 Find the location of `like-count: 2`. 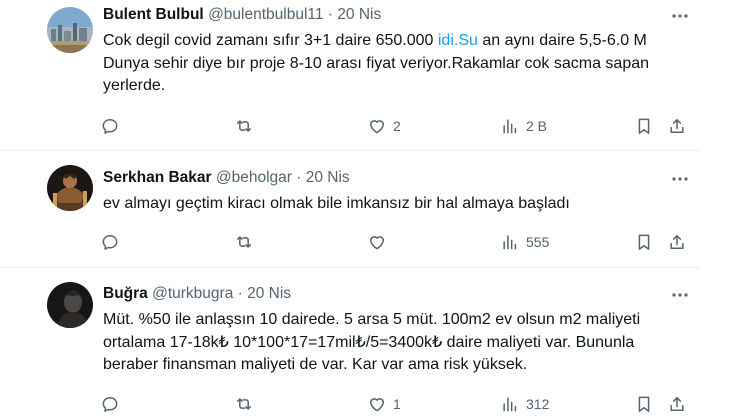

like-count: 2 is located at coordinates (397, 126).